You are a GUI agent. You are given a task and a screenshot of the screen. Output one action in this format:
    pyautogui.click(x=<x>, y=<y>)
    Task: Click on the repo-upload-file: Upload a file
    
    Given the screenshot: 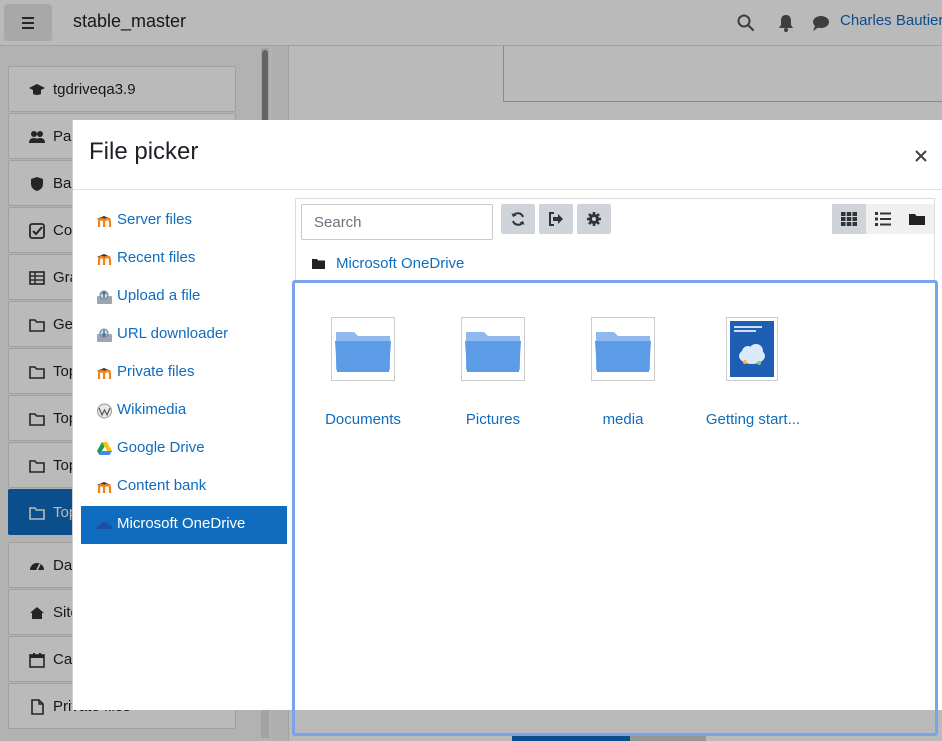 What is the action you would take?
    pyautogui.click(x=184, y=297)
    